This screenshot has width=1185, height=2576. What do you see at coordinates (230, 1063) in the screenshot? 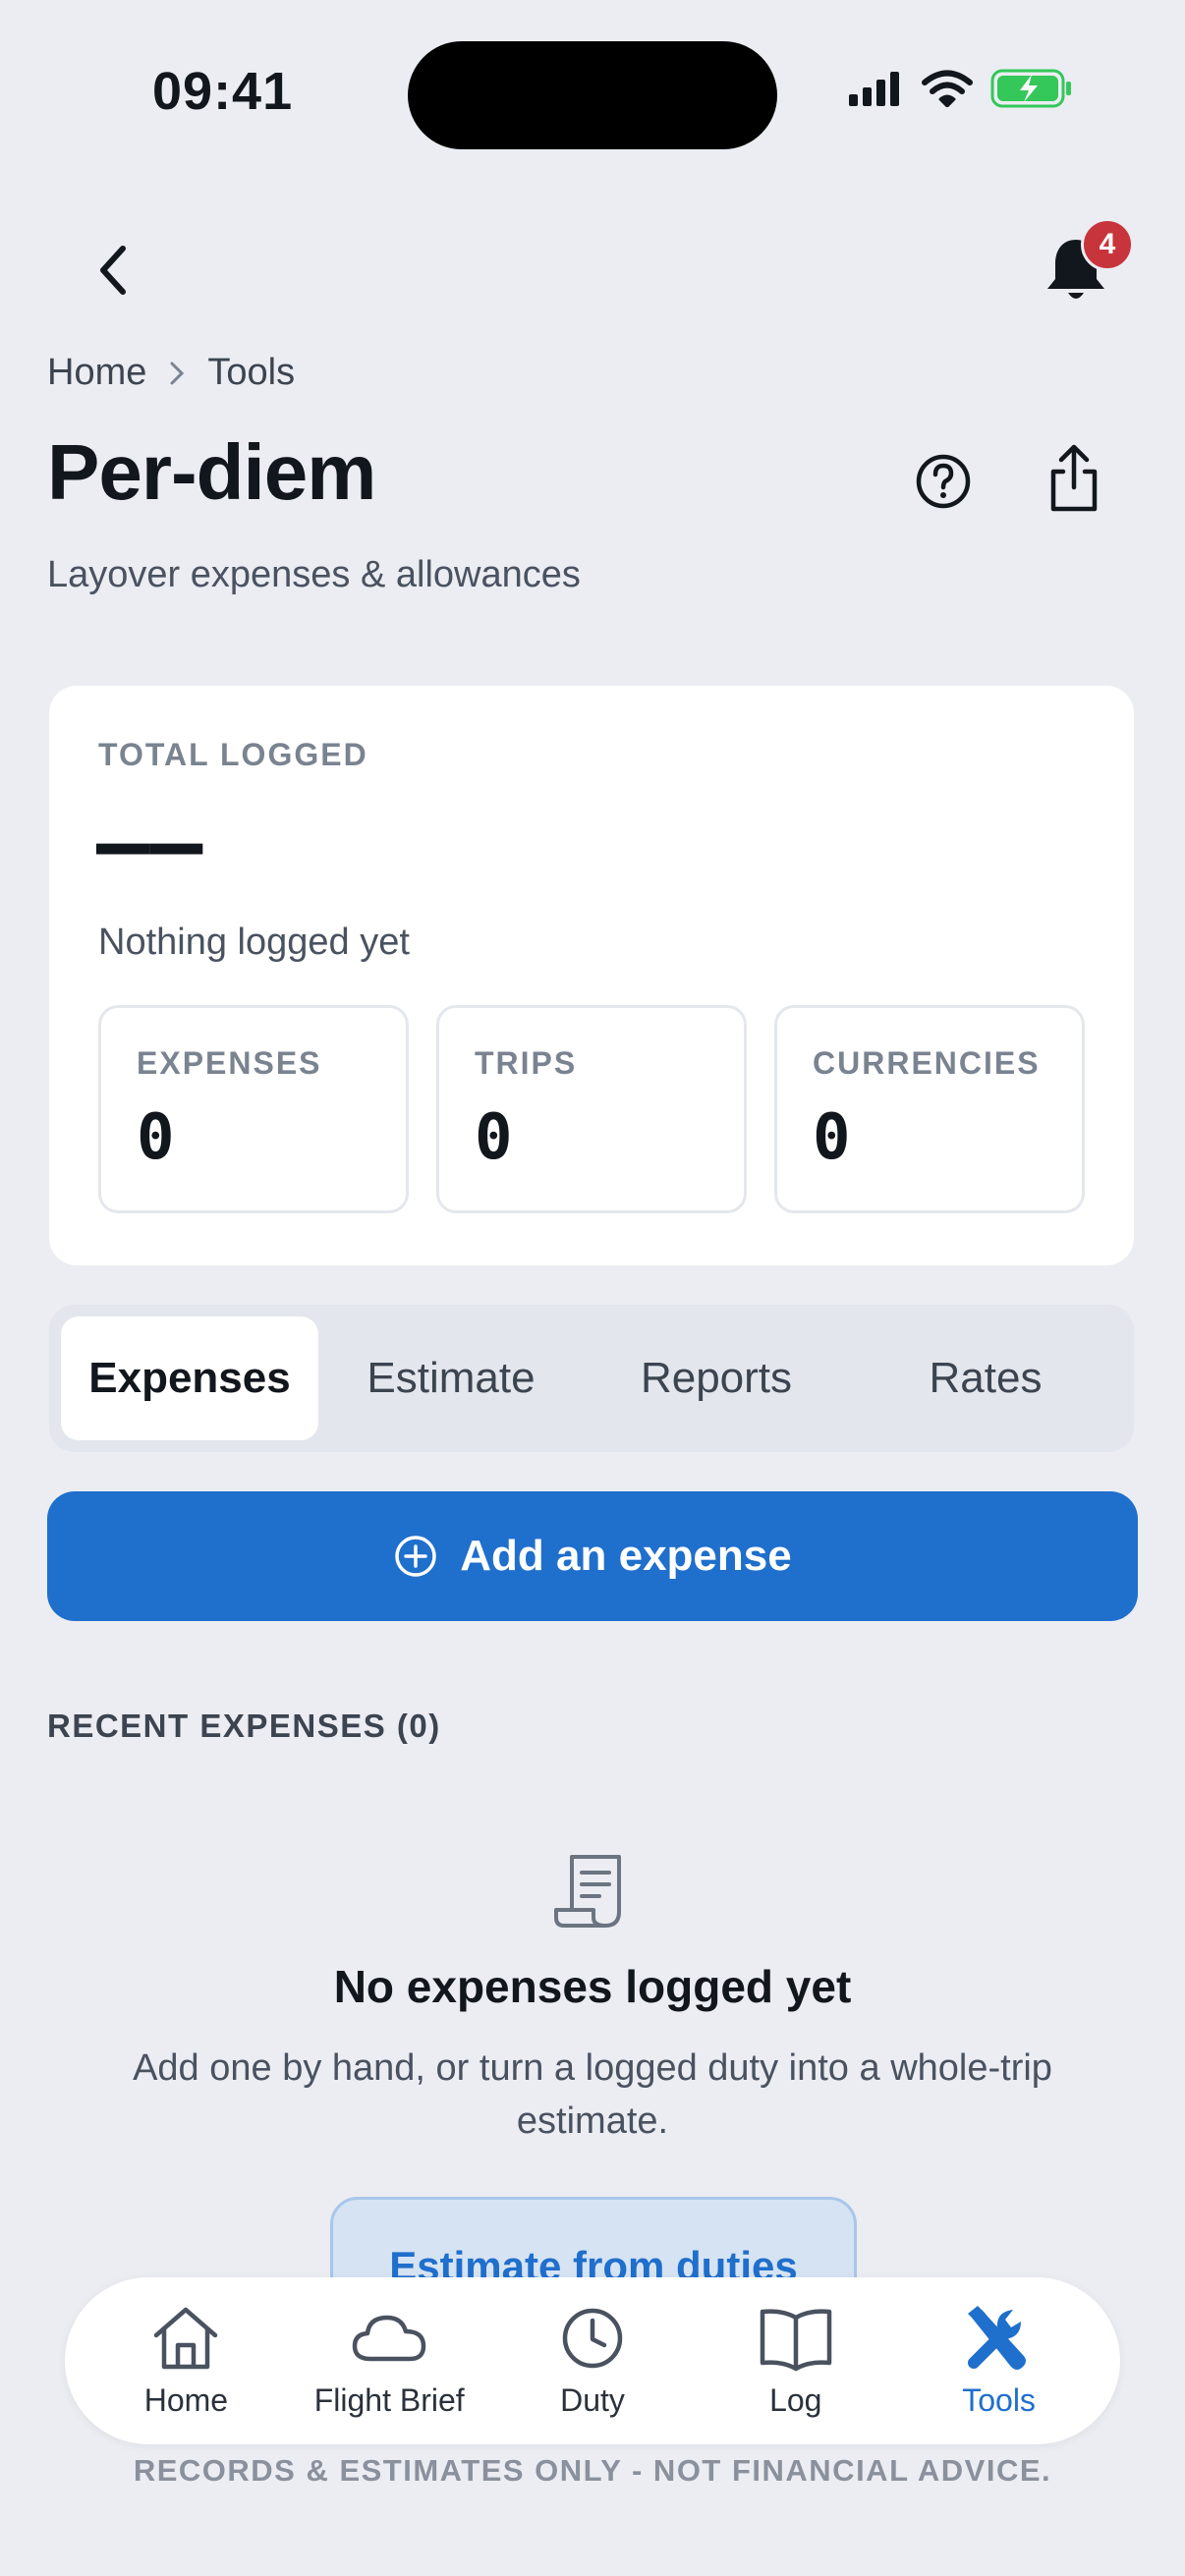
I see `stat-label: EXPENSES` at bounding box center [230, 1063].